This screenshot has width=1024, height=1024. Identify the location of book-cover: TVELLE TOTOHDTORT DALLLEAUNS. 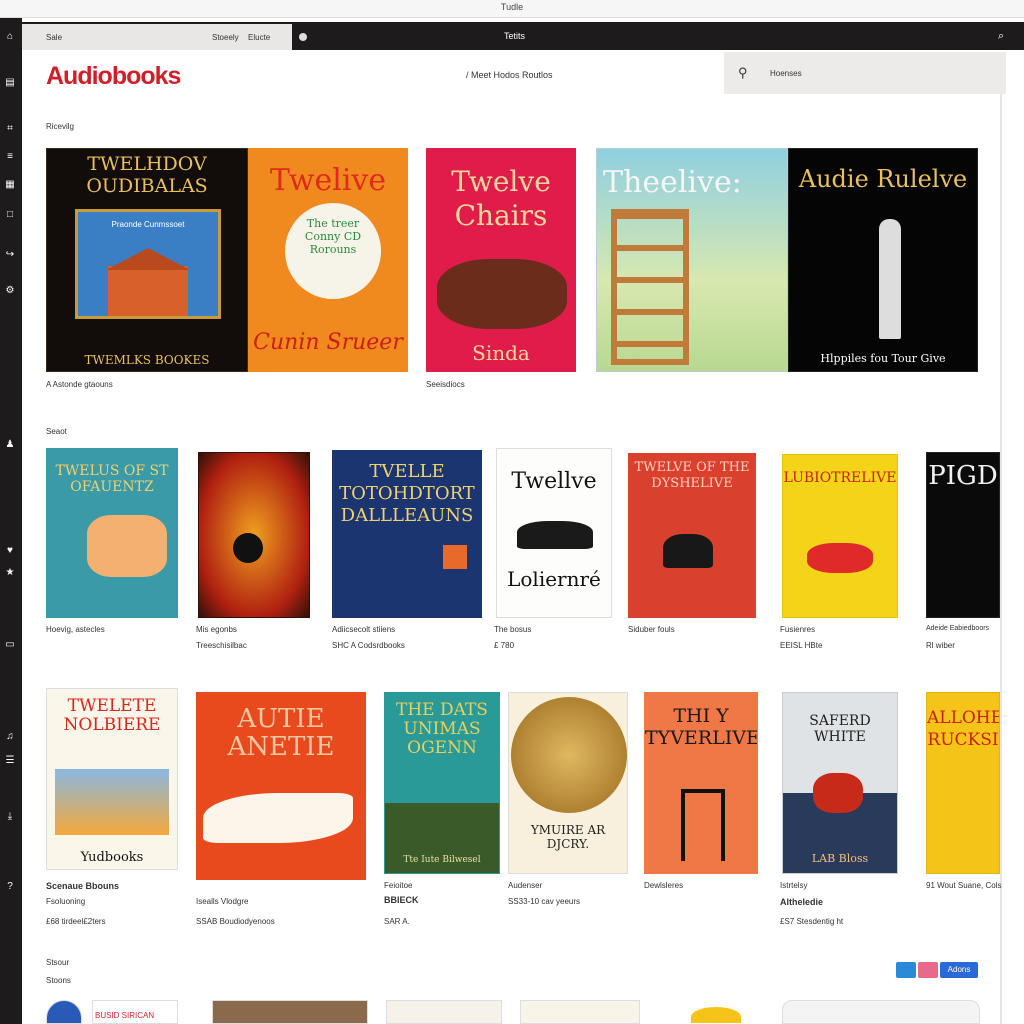
(407, 534).